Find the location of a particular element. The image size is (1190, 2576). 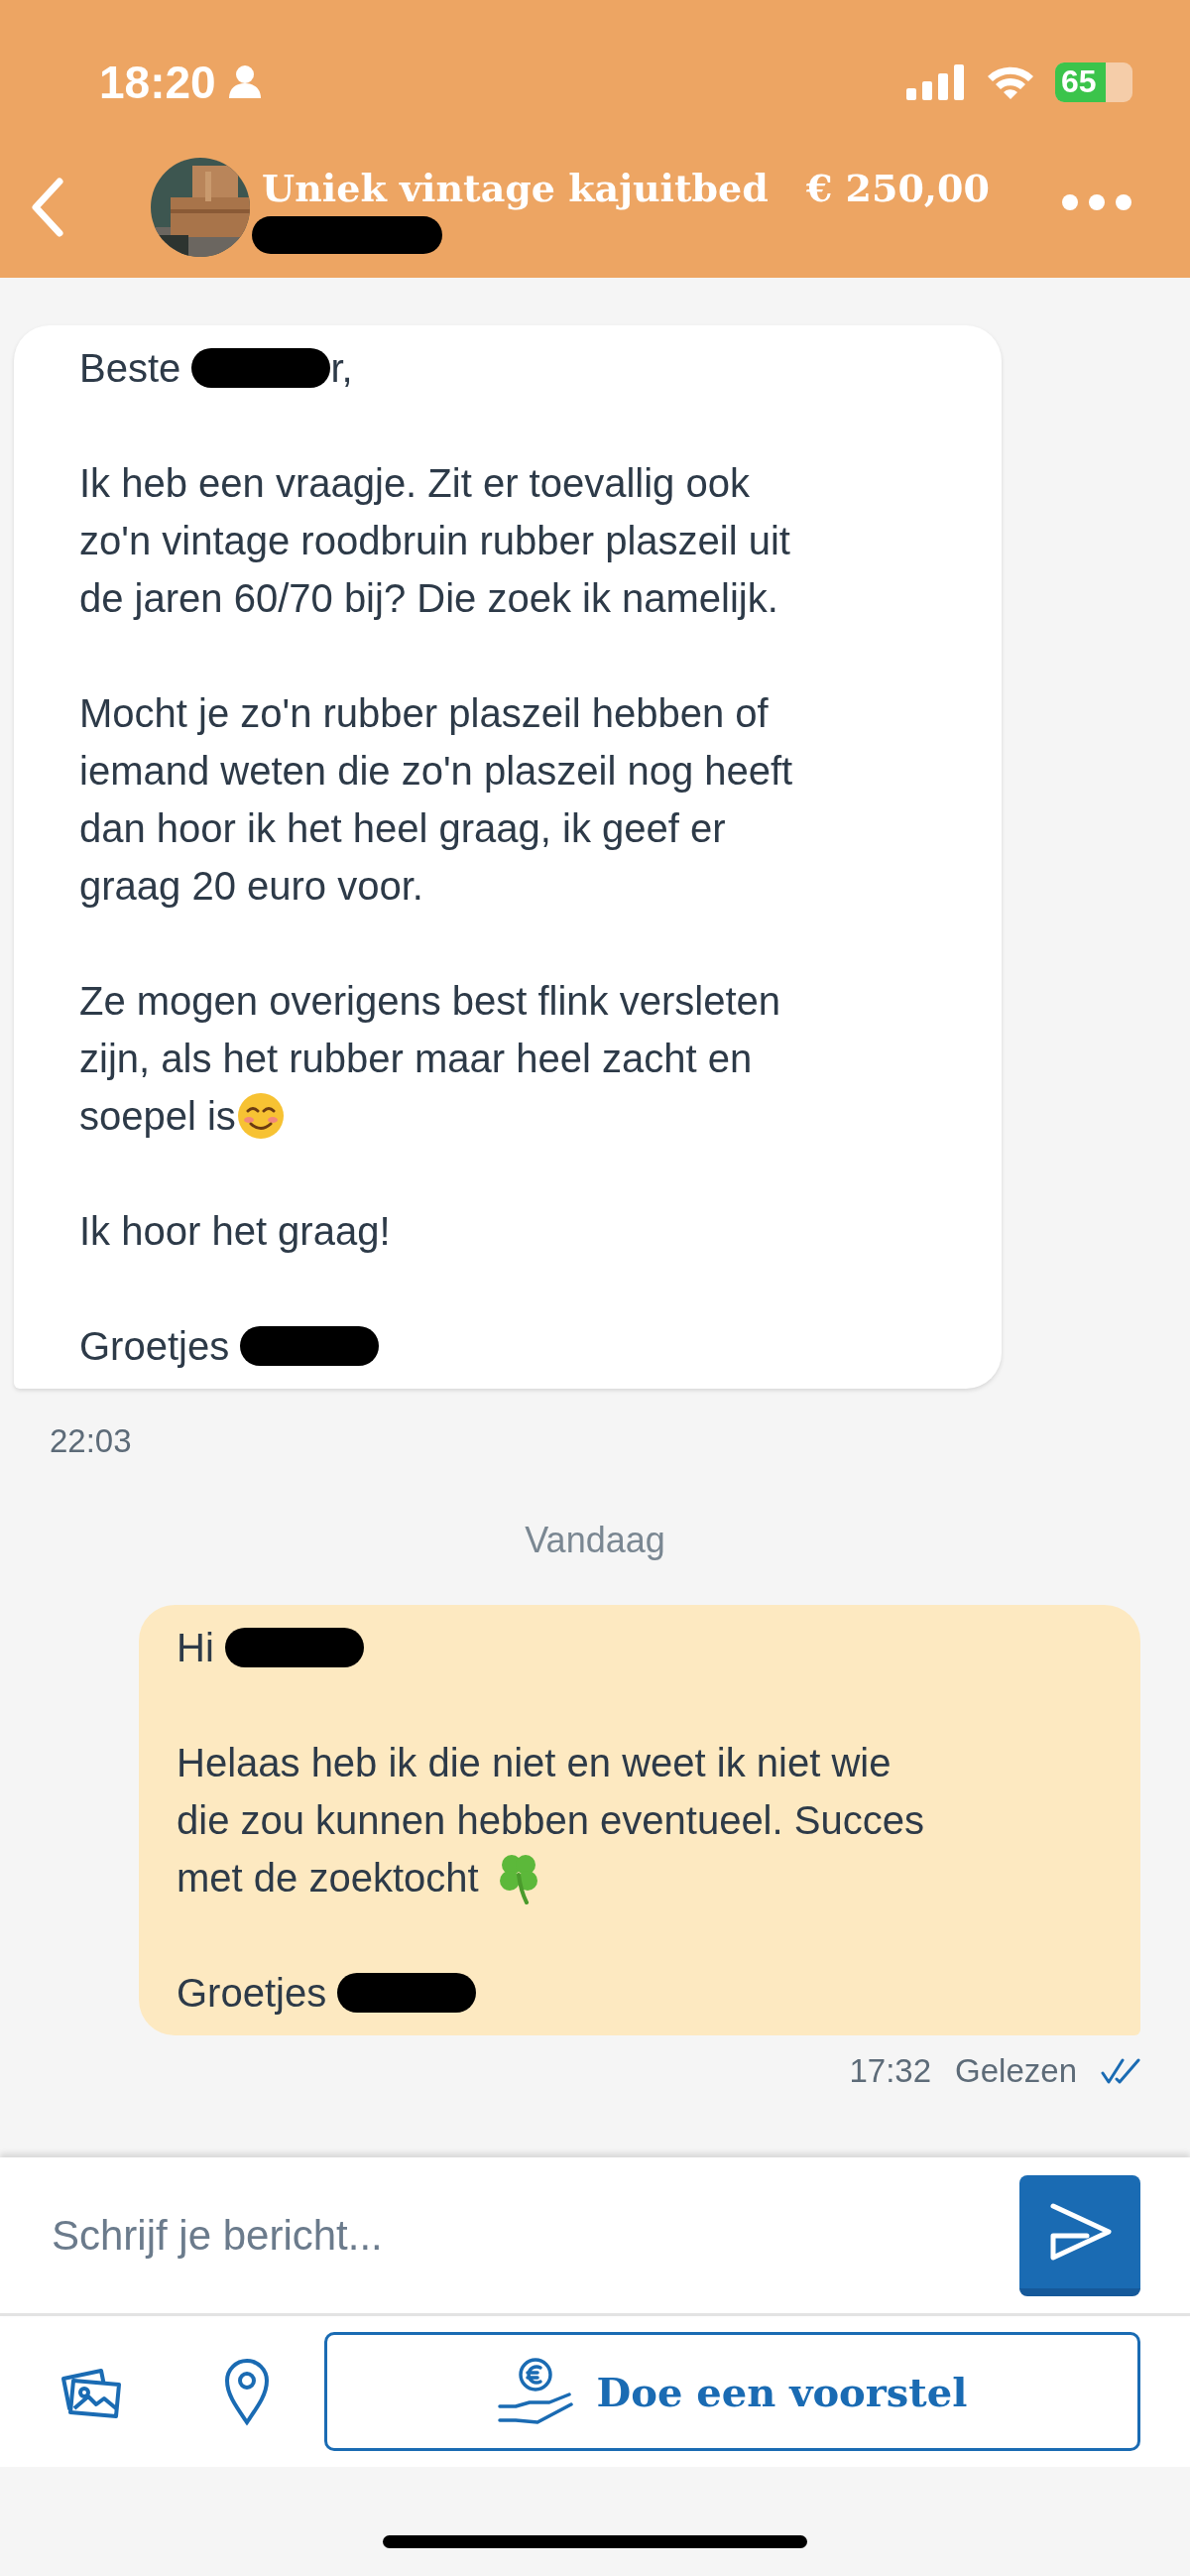

send-icon is located at coordinates (1080, 2231).